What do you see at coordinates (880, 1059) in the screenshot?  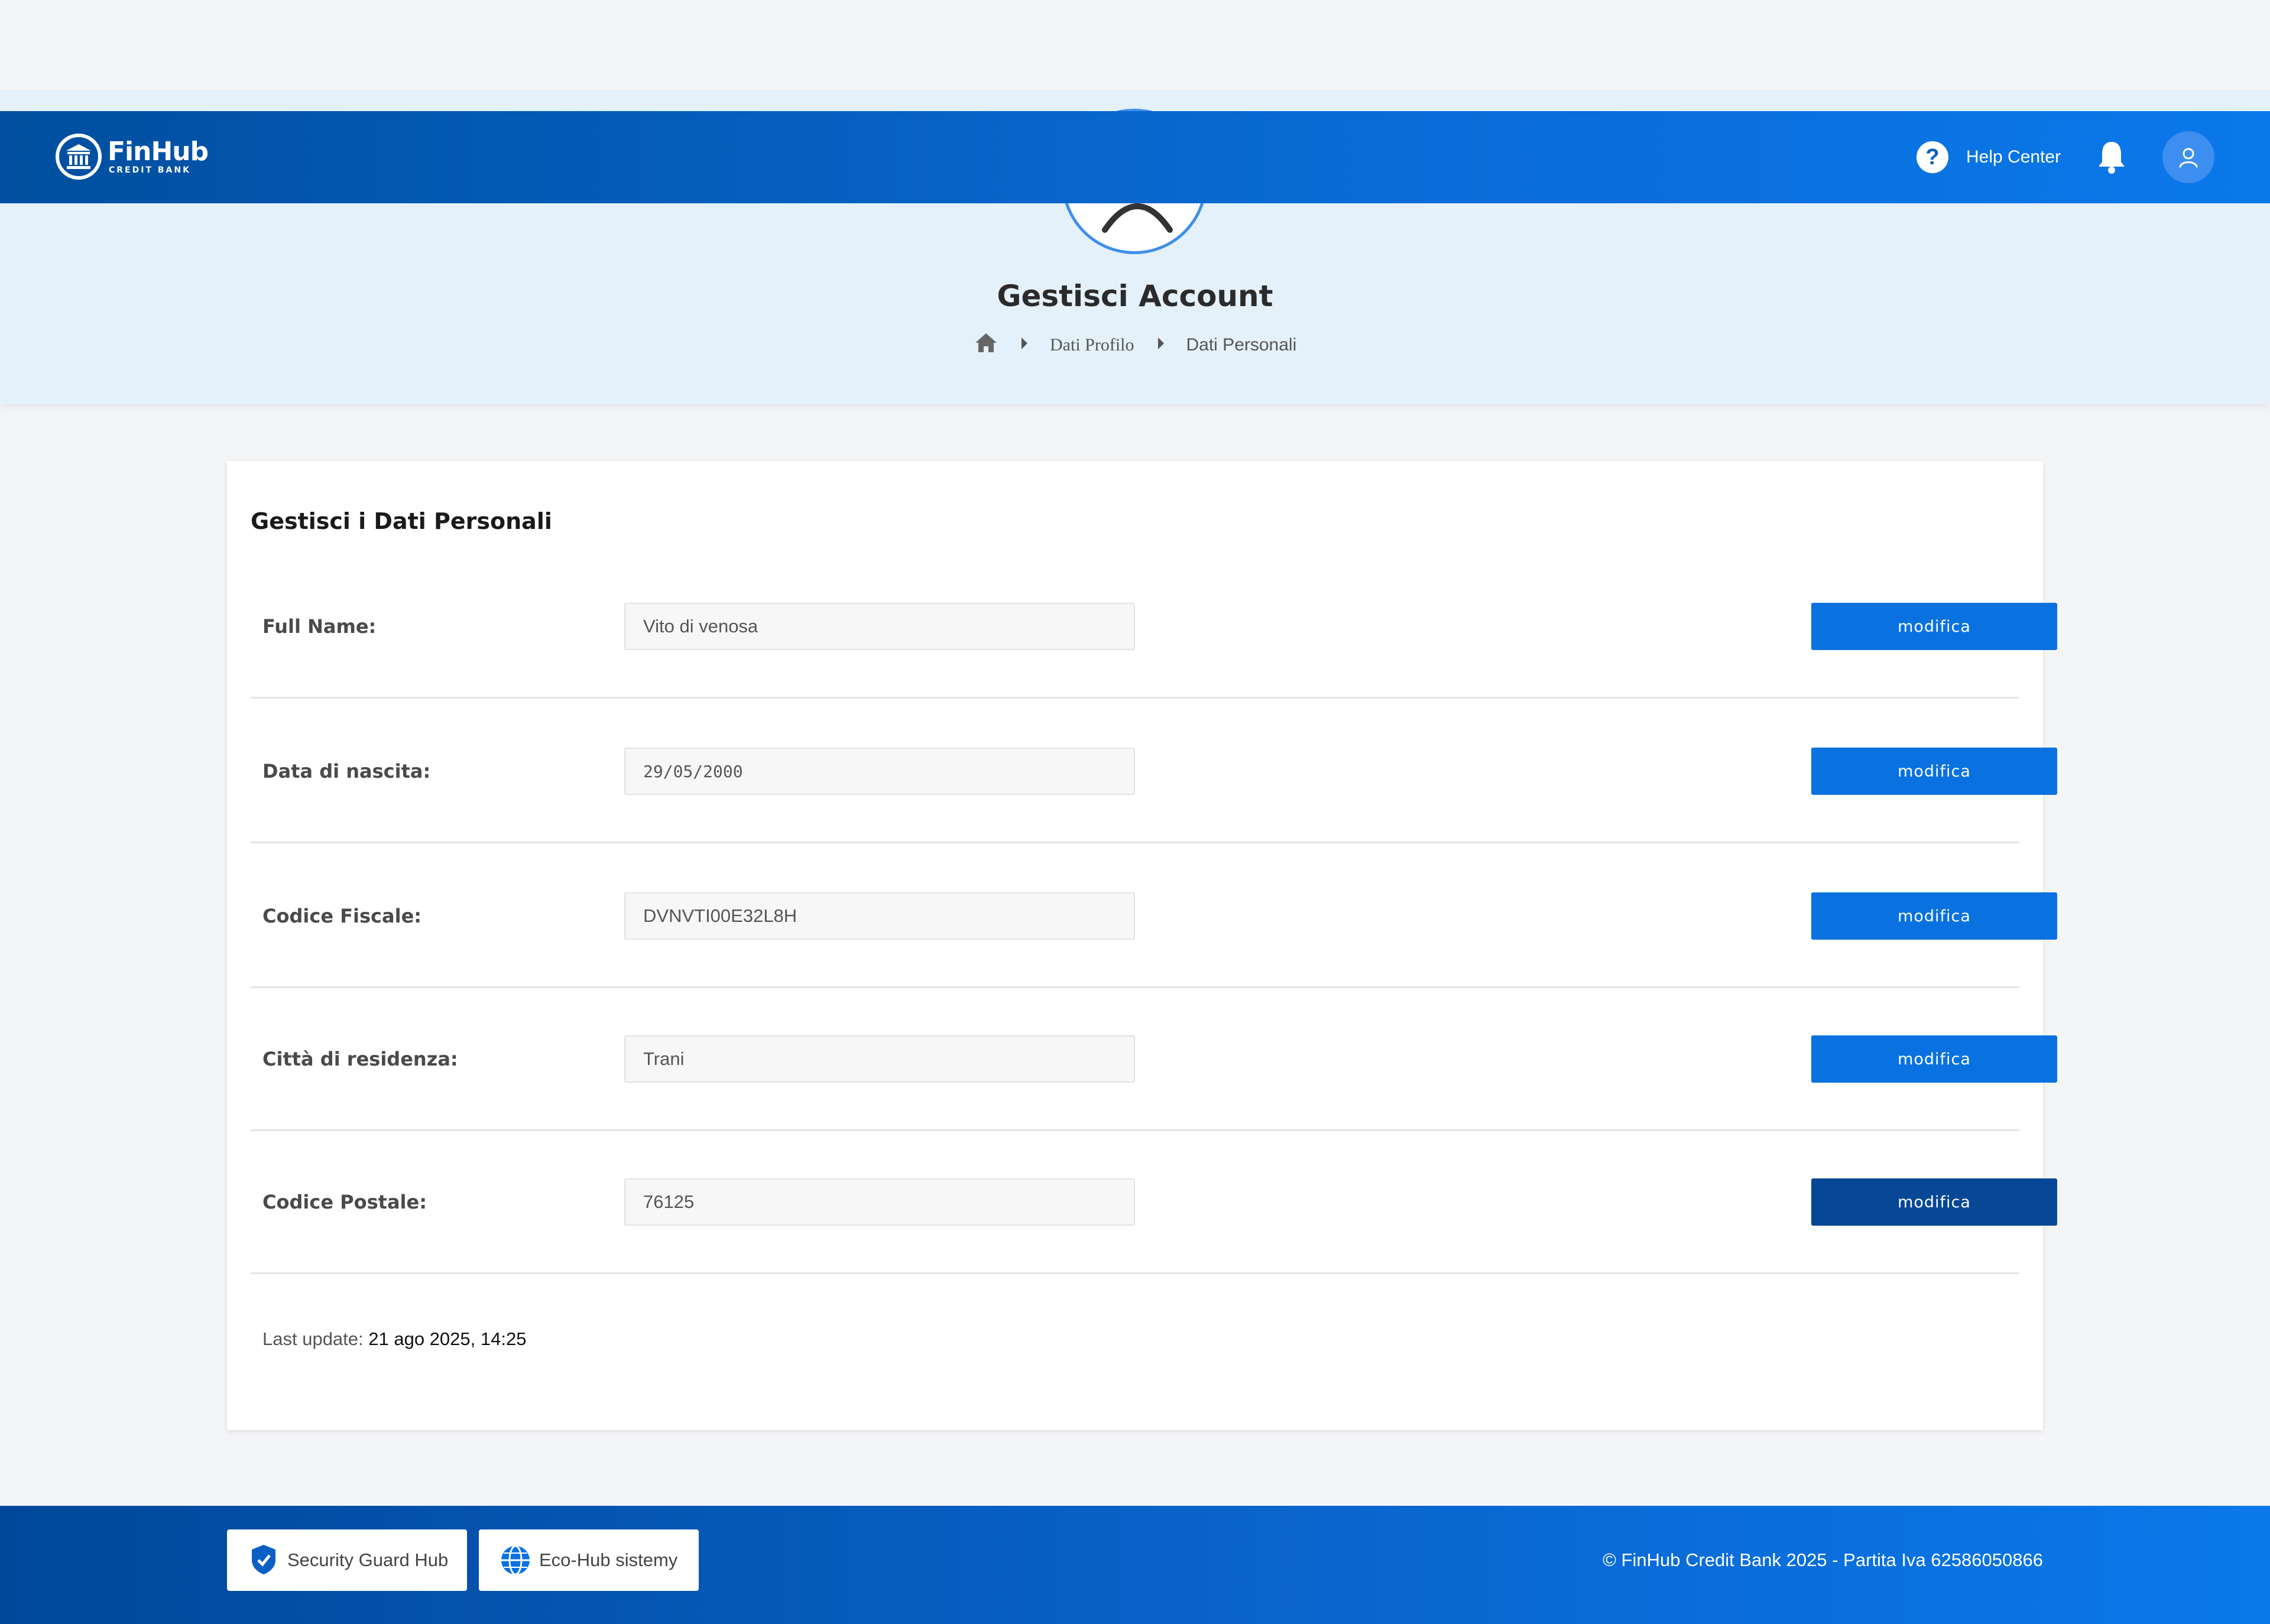 I see `city-field: Trani` at bounding box center [880, 1059].